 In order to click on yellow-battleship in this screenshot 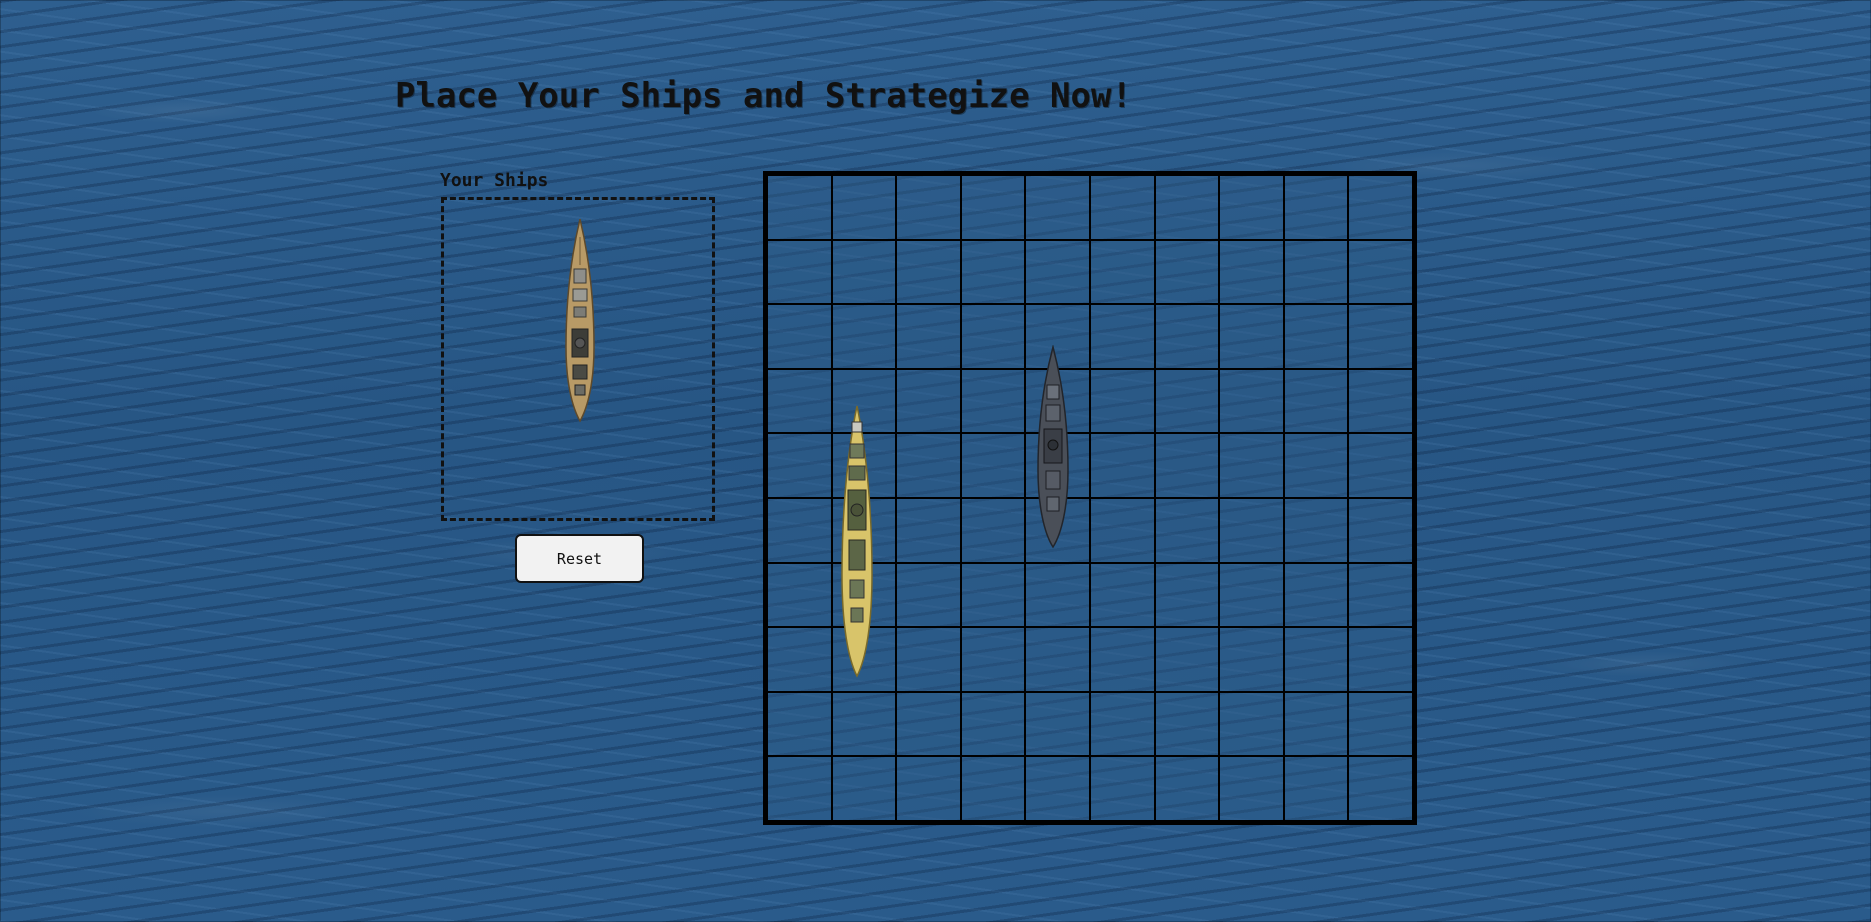, I will do `click(857, 541)`.